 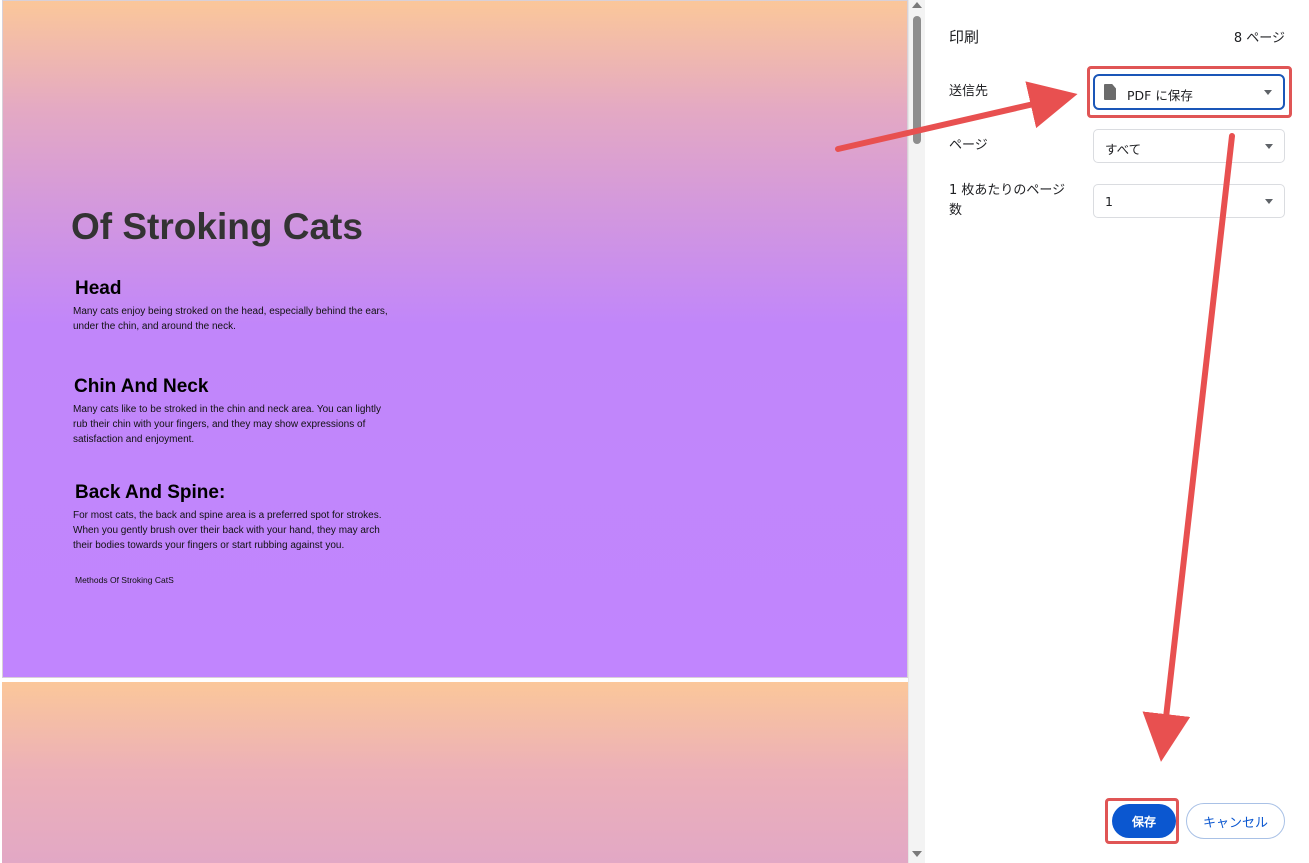 I want to click on pages-select: すべて, so click(x=1189, y=146).